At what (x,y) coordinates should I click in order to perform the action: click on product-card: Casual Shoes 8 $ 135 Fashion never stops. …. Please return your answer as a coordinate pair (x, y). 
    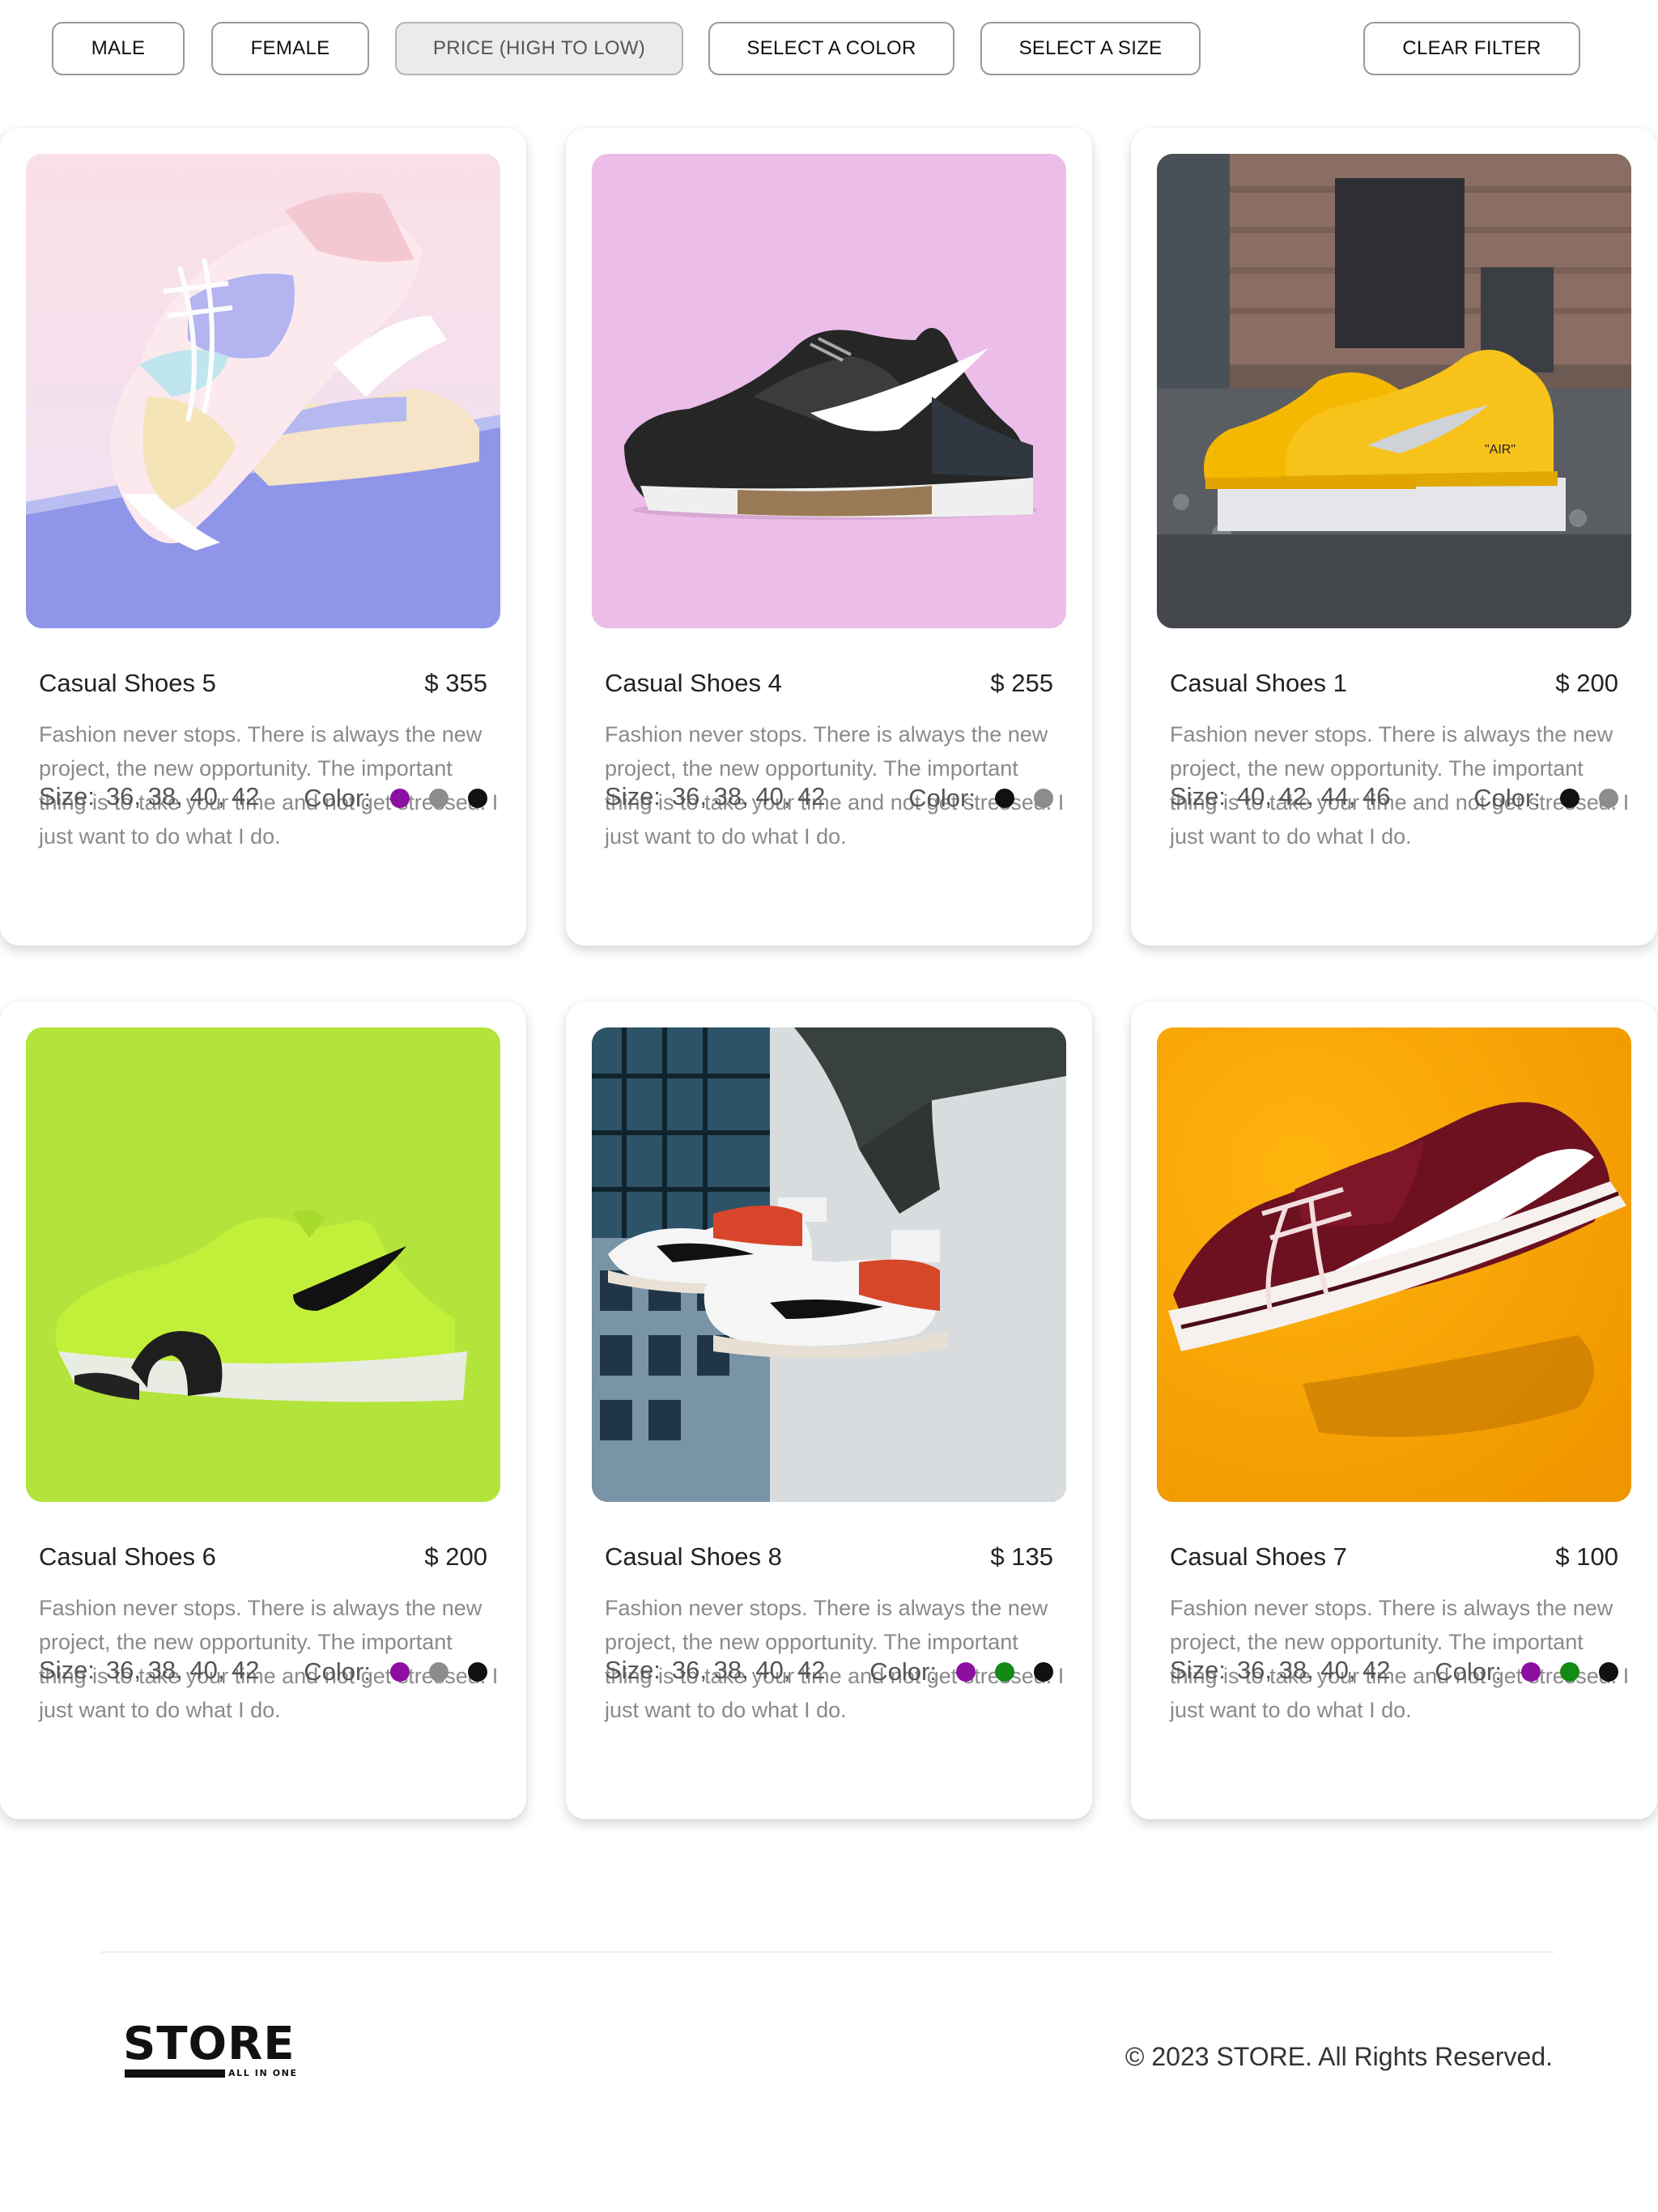
    Looking at the image, I should click on (829, 1411).